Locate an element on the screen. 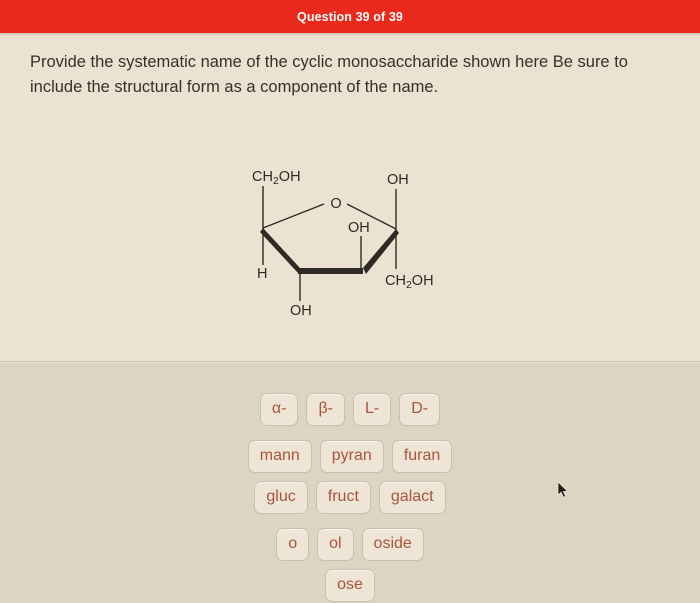 This screenshot has height=603, width=700. monosaccharide-structure-image: O CH2OH OH OH H OH CH2OH is located at coordinates (355, 243).